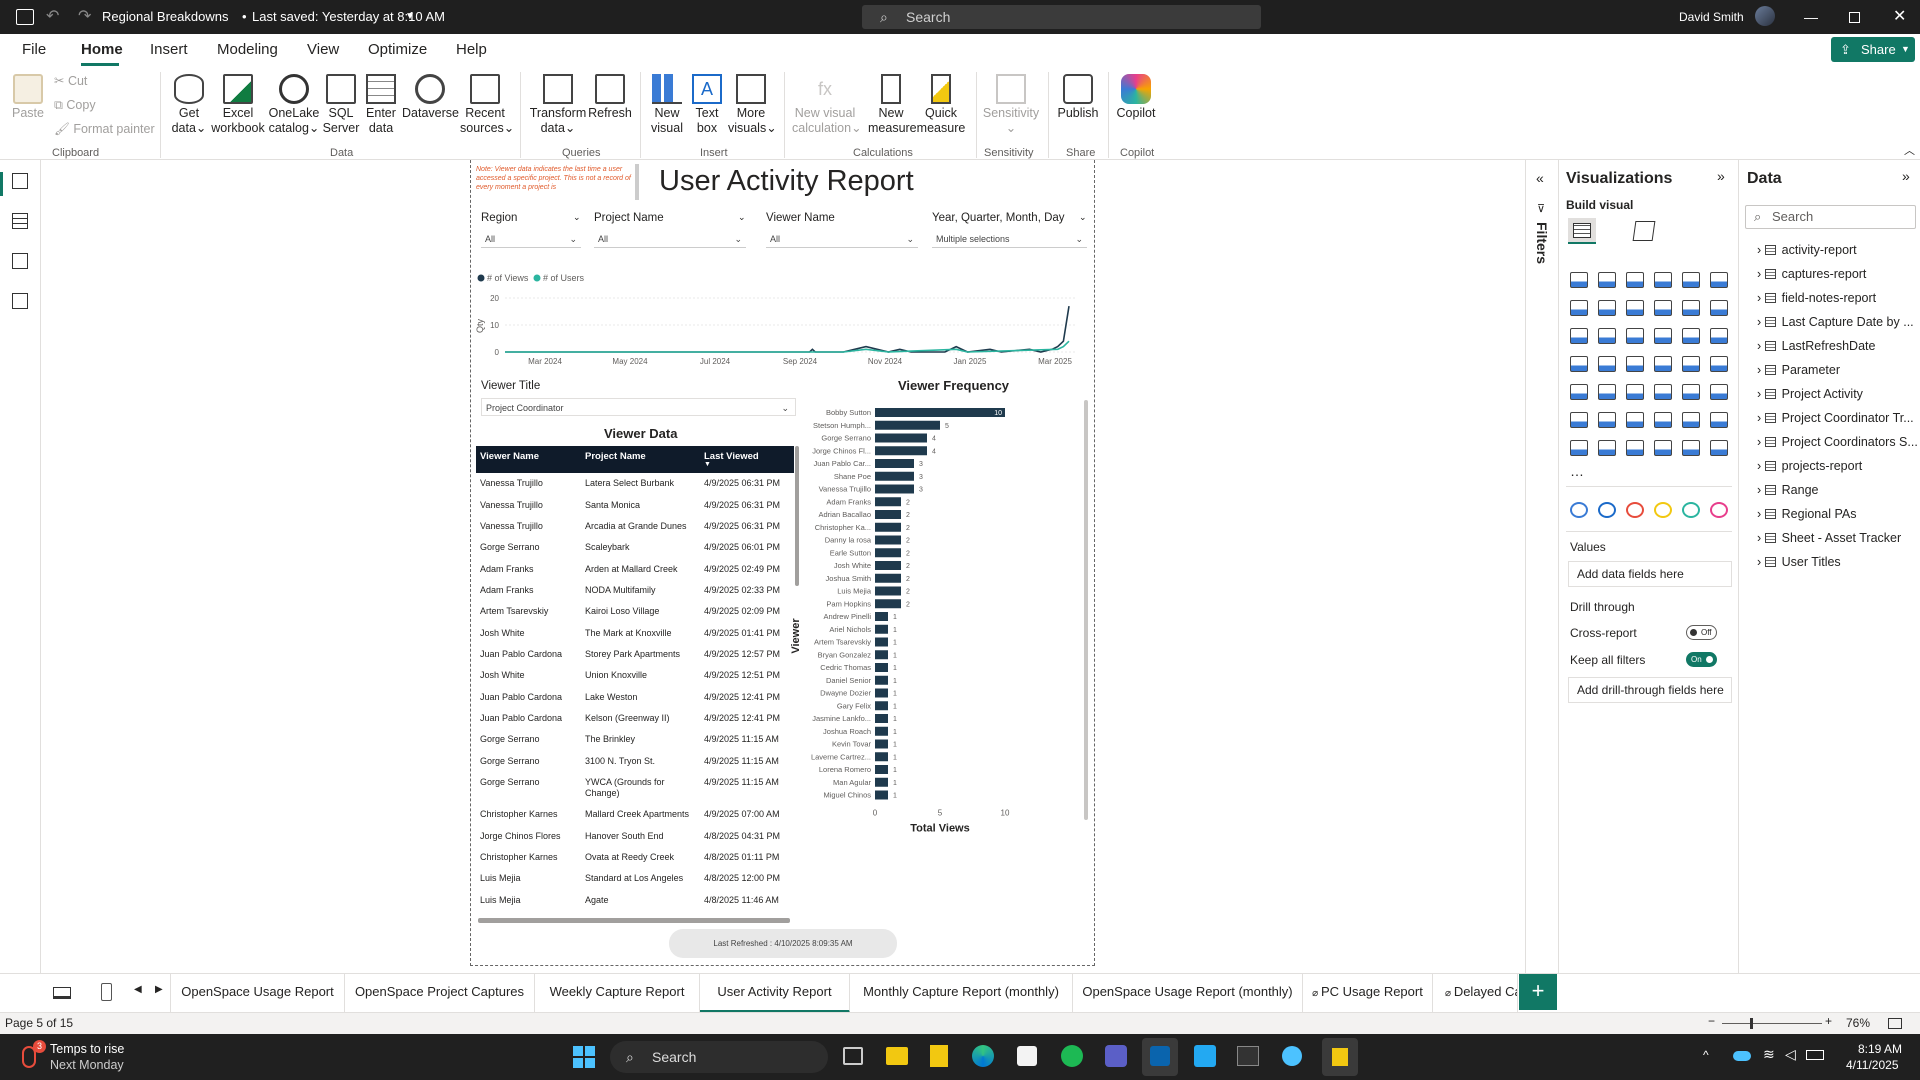 Image resolution: width=1920 pixels, height=1080 pixels. Describe the element at coordinates (1, 184) in the screenshot. I see `report-view-icon` at that location.